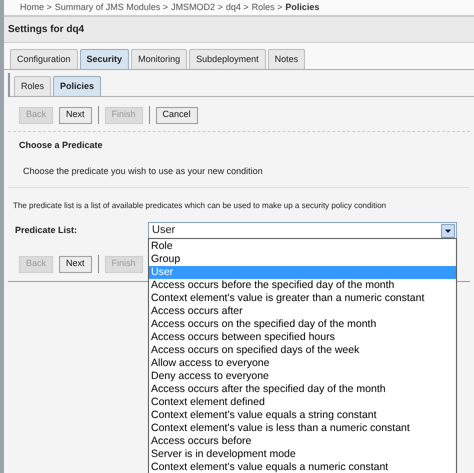 This screenshot has height=473, width=474. What do you see at coordinates (33, 86) in the screenshot?
I see `tab: Roles` at bounding box center [33, 86].